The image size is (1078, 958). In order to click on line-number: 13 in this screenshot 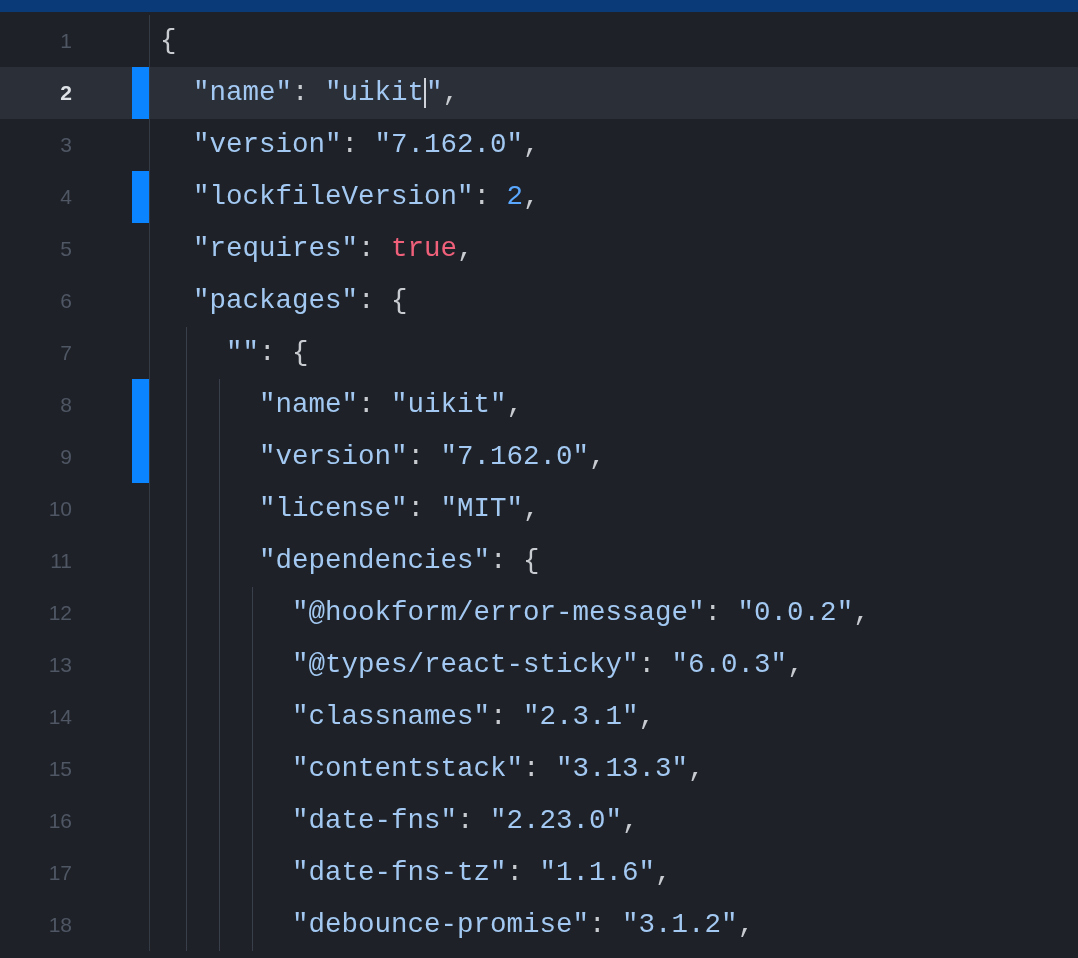, I will do `click(59, 665)`.